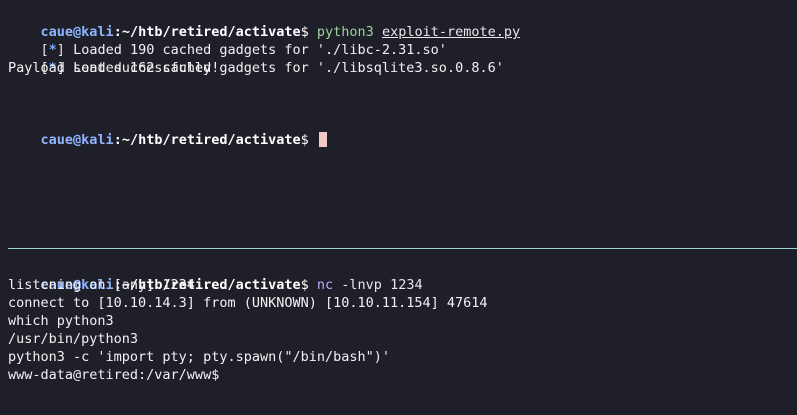 The width and height of the screenshot is (797, 415). I want to click on output-line: which python3, so click(61, 321).